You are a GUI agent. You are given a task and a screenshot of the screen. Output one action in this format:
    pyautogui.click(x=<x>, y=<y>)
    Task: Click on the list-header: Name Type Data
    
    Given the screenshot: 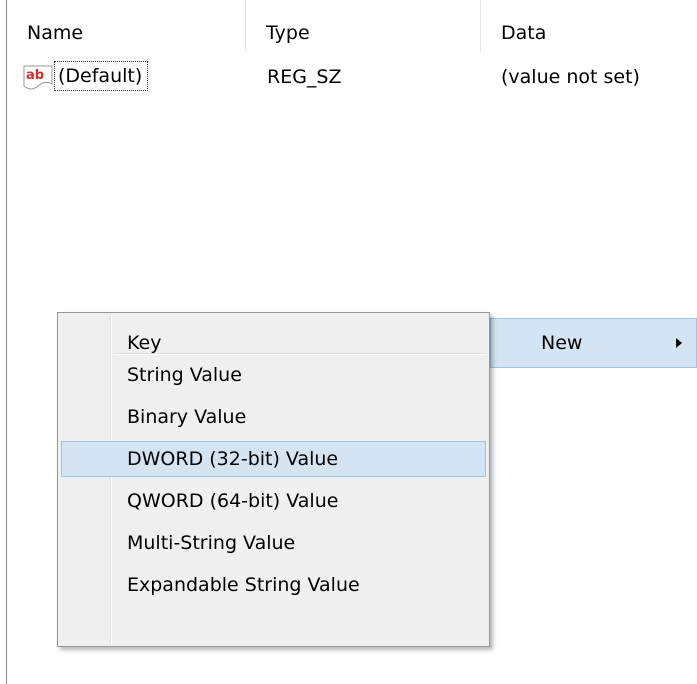 What is the action you would take?
    pyautogui.click(x=352, y=26)
    